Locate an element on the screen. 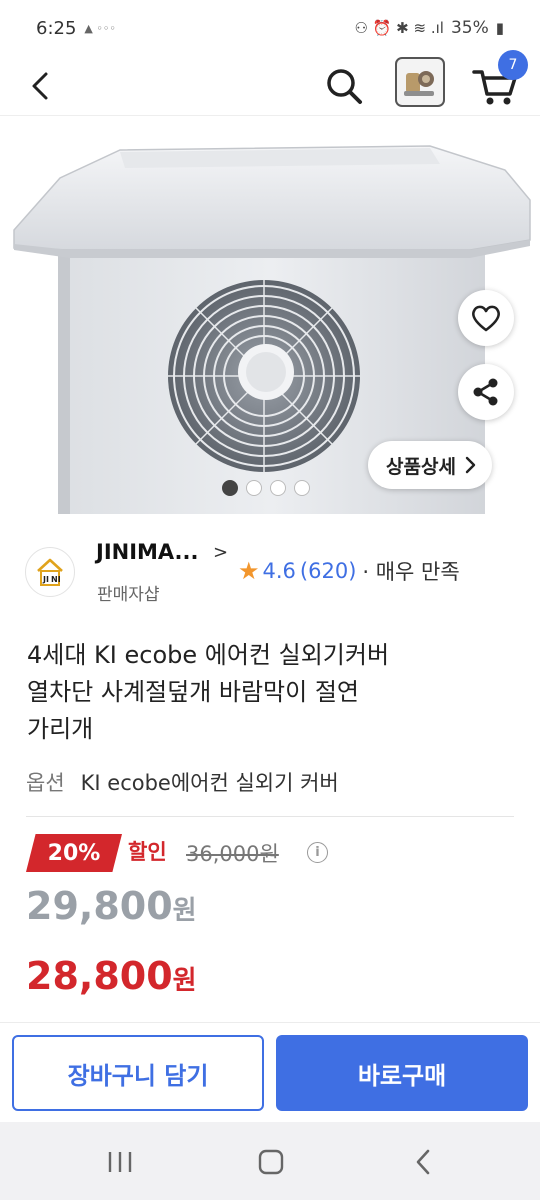 This screenshot has height=1200, width=540. search-icon is located at coordinates (344, 86).